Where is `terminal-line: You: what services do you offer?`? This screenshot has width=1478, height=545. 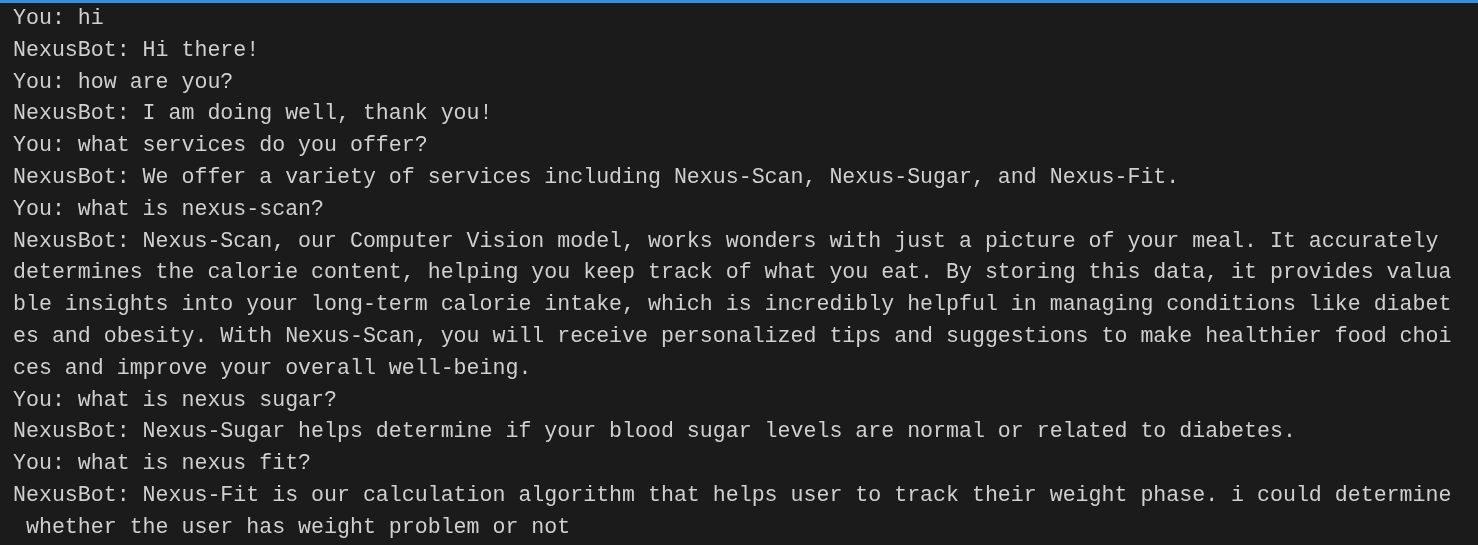 terminal-line: You: what services do you offer? is located at coordinates (220, 146).